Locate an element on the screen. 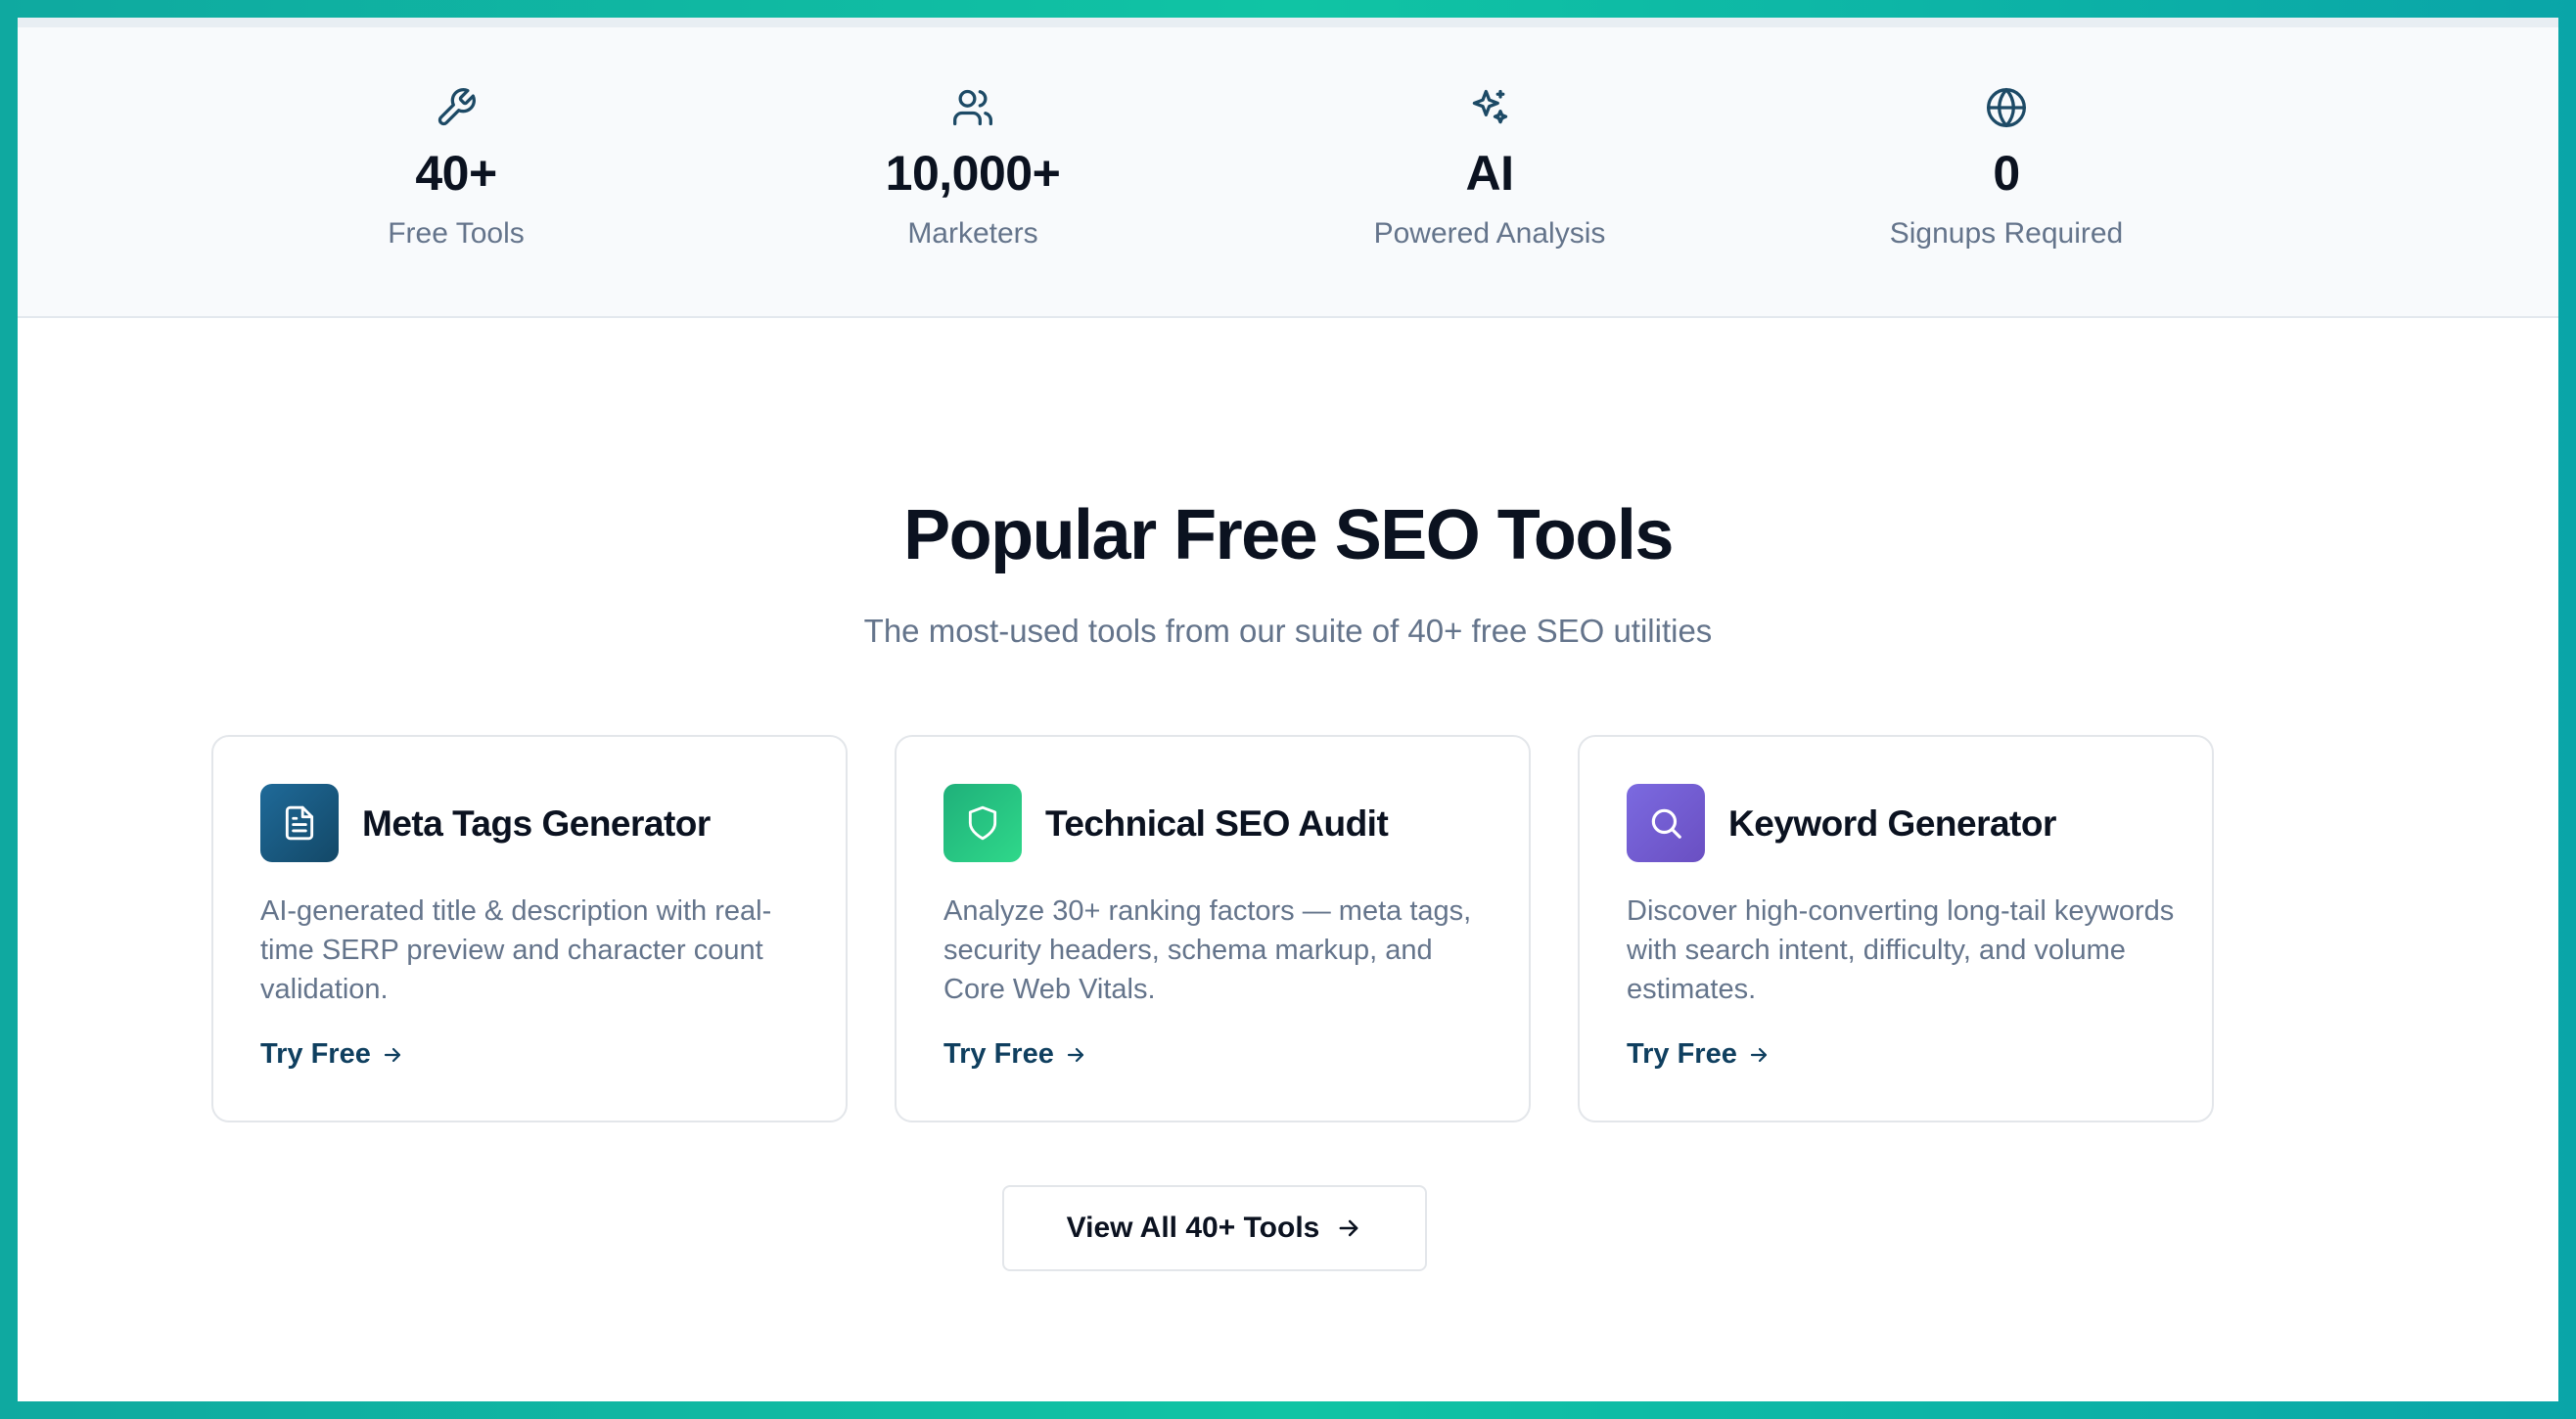 The height and width of the screenshot is (1419, 2576). stat-value: 0 is located at coordinates (2006, 174).